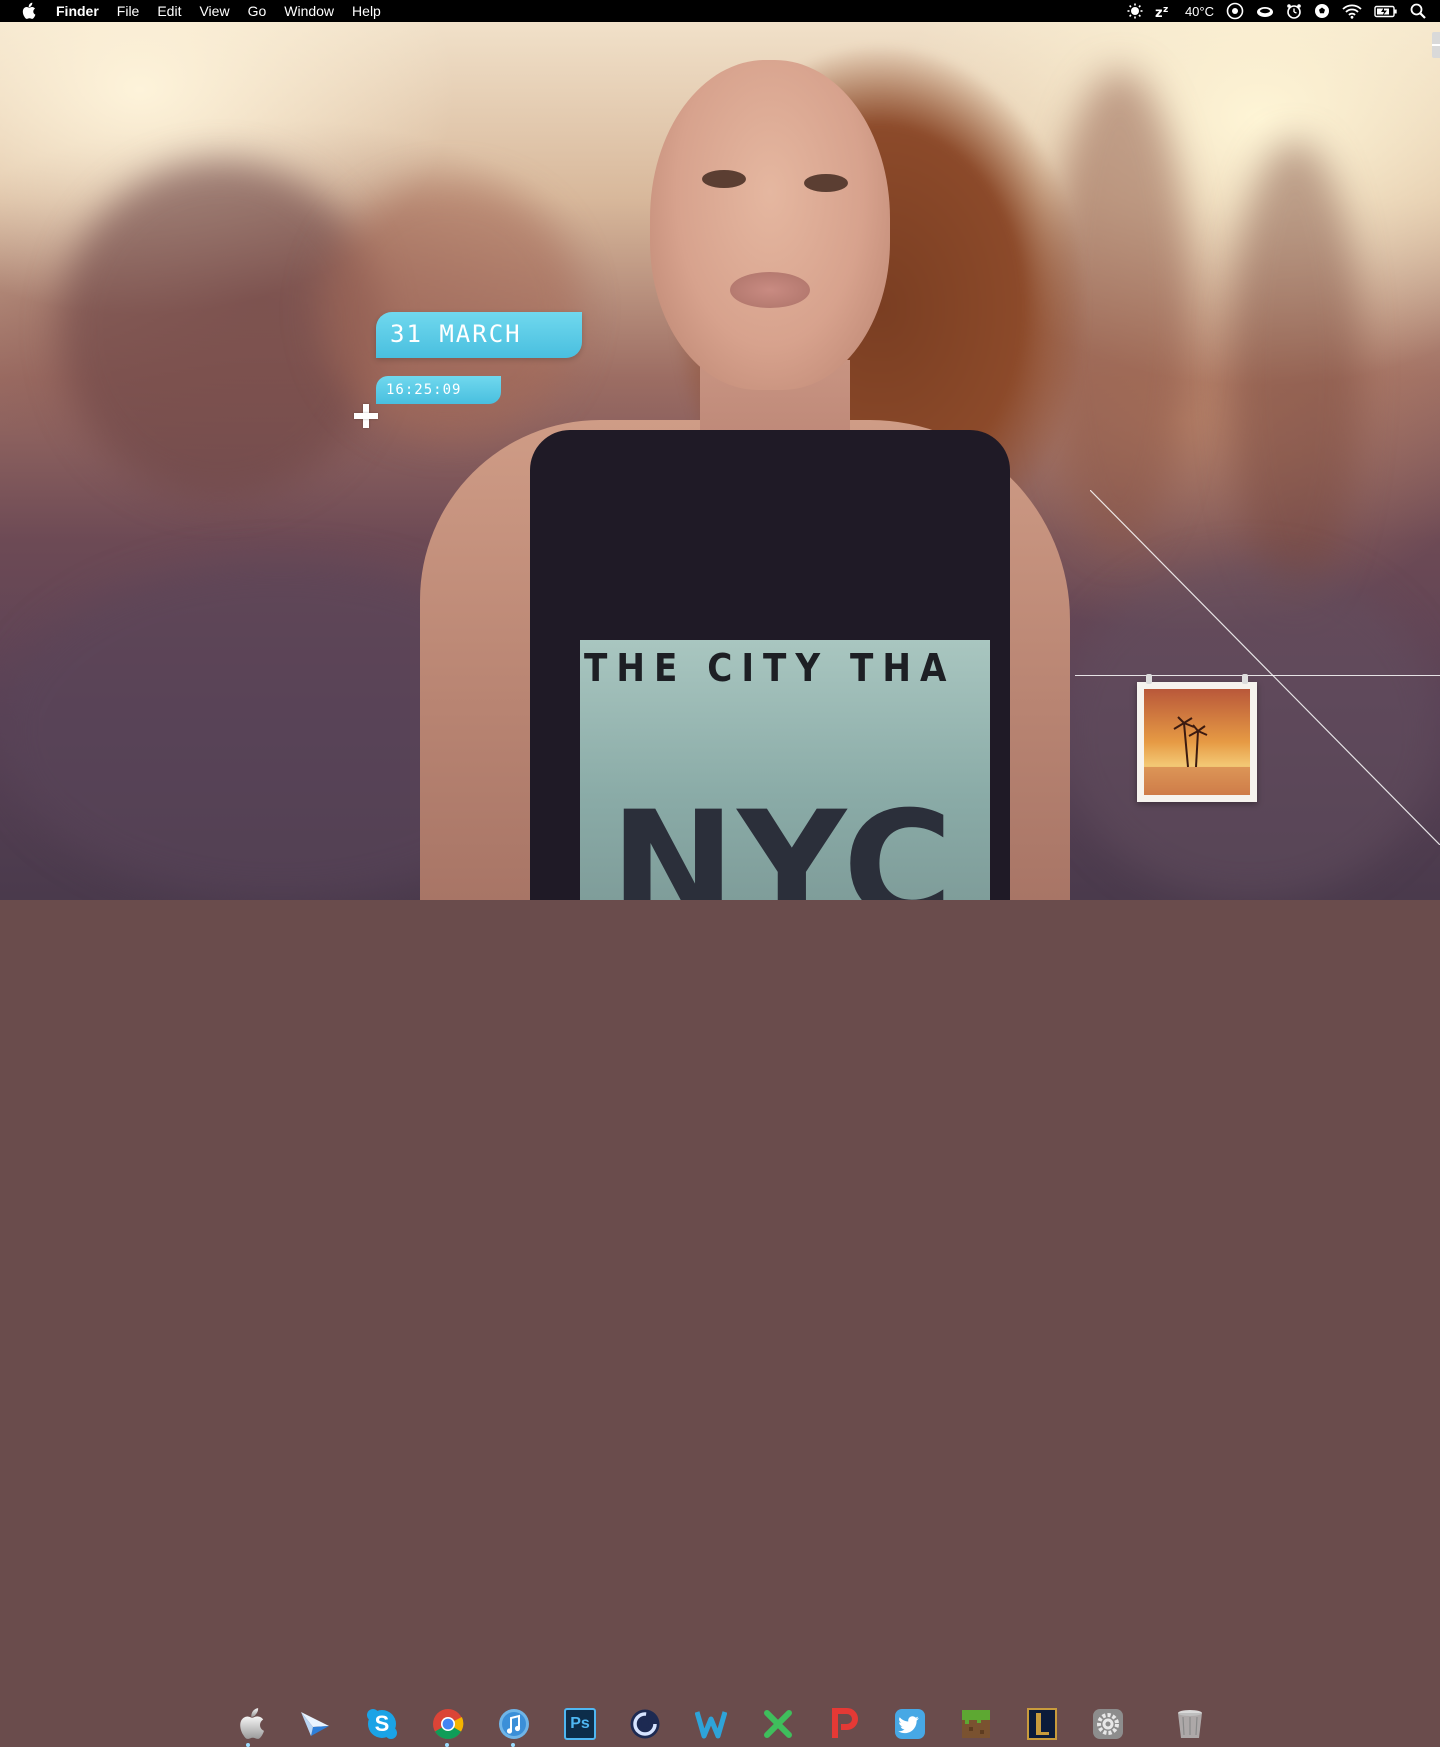  What do you see at coordinates (580, 1724) in the screenshot?
I see `dock-photoshop-icon: Ps` at bounding box center [580, 1724].